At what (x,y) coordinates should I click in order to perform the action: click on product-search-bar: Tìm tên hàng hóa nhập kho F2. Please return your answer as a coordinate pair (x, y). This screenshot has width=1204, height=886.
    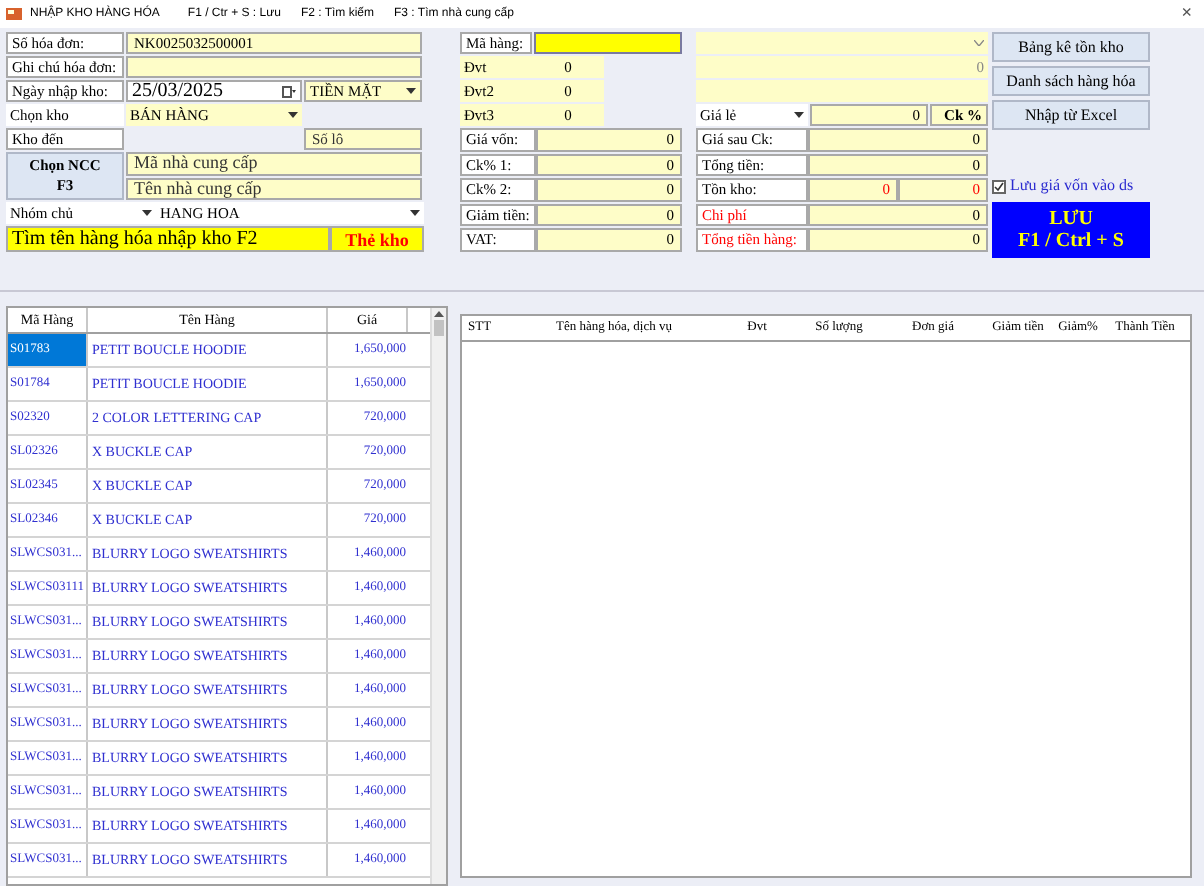
    Looking at the image, I should click on (168, 239).